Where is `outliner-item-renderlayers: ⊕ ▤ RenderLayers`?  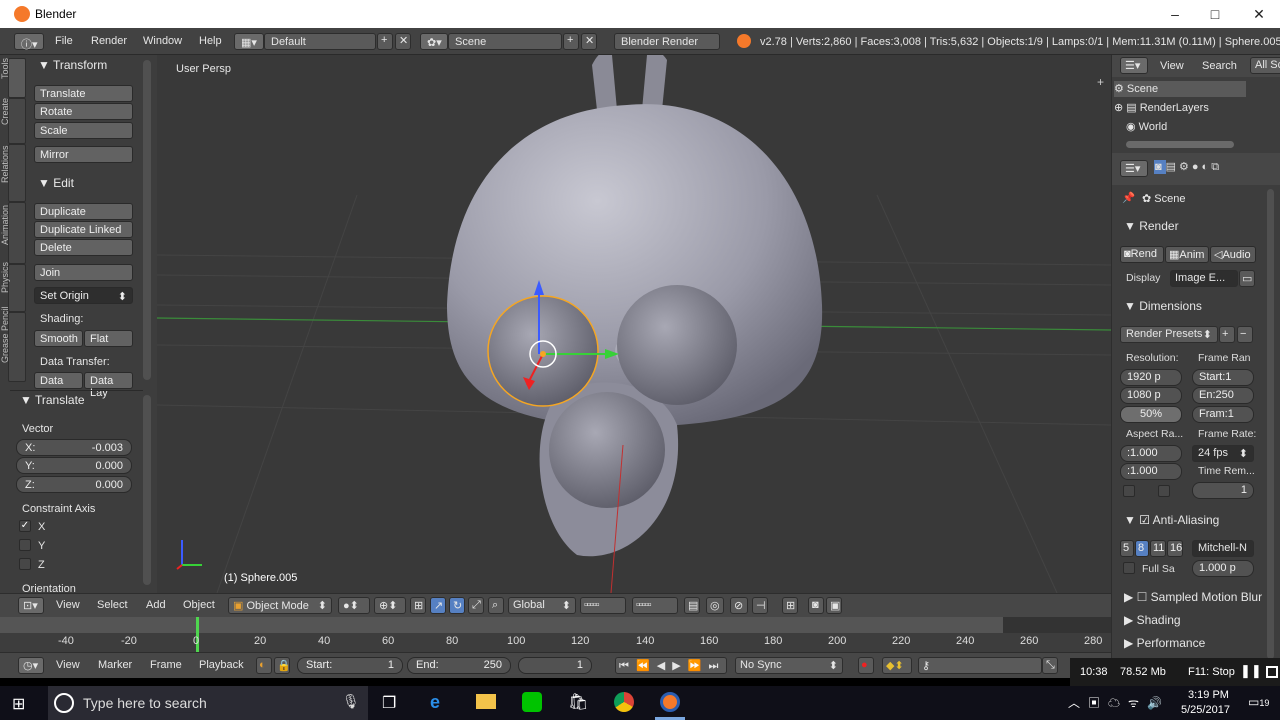 outliner-item-renderlayers: ⊕ ▤ RenderLayers is located at coordinates (1161, 107).